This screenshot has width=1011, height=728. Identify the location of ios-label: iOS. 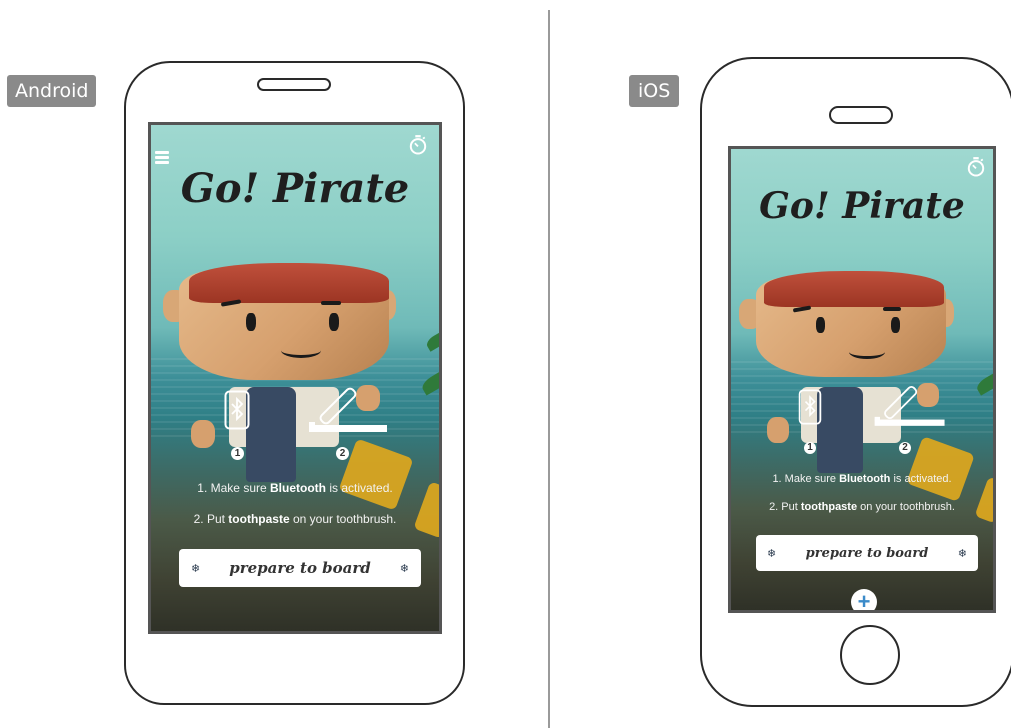
(654, 91).